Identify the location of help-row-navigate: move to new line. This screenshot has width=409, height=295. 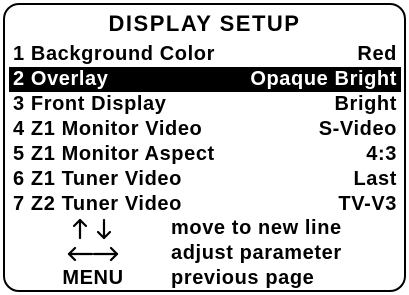
(204, 228).